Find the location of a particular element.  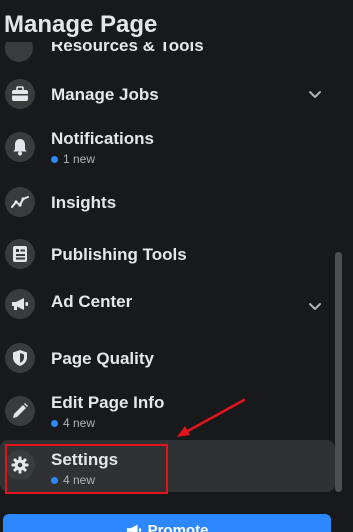

insights-icon is located at coordinates (20, 202).